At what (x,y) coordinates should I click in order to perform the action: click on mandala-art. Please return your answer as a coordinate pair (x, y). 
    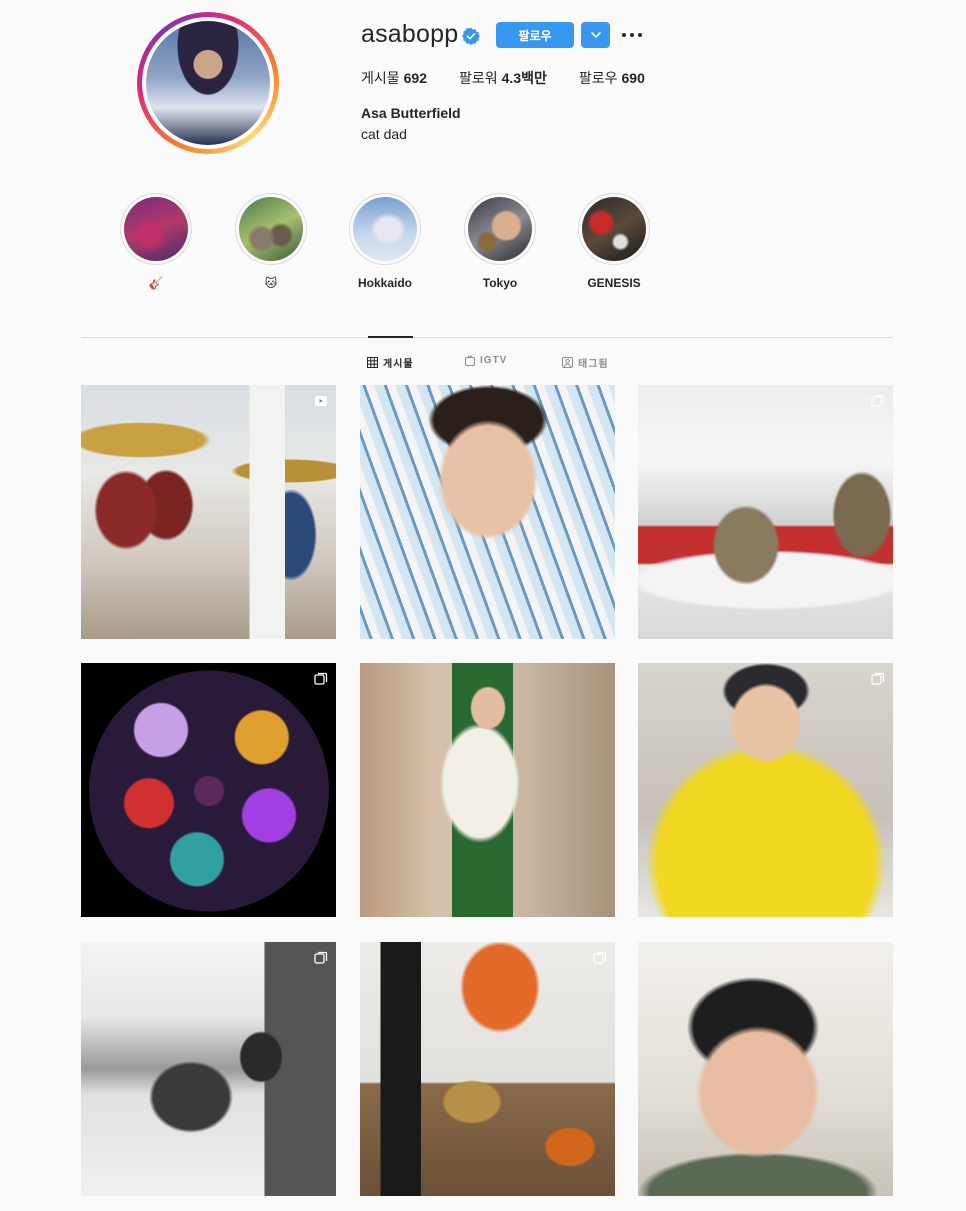
    Looking at the image, I should click on (209, 791).